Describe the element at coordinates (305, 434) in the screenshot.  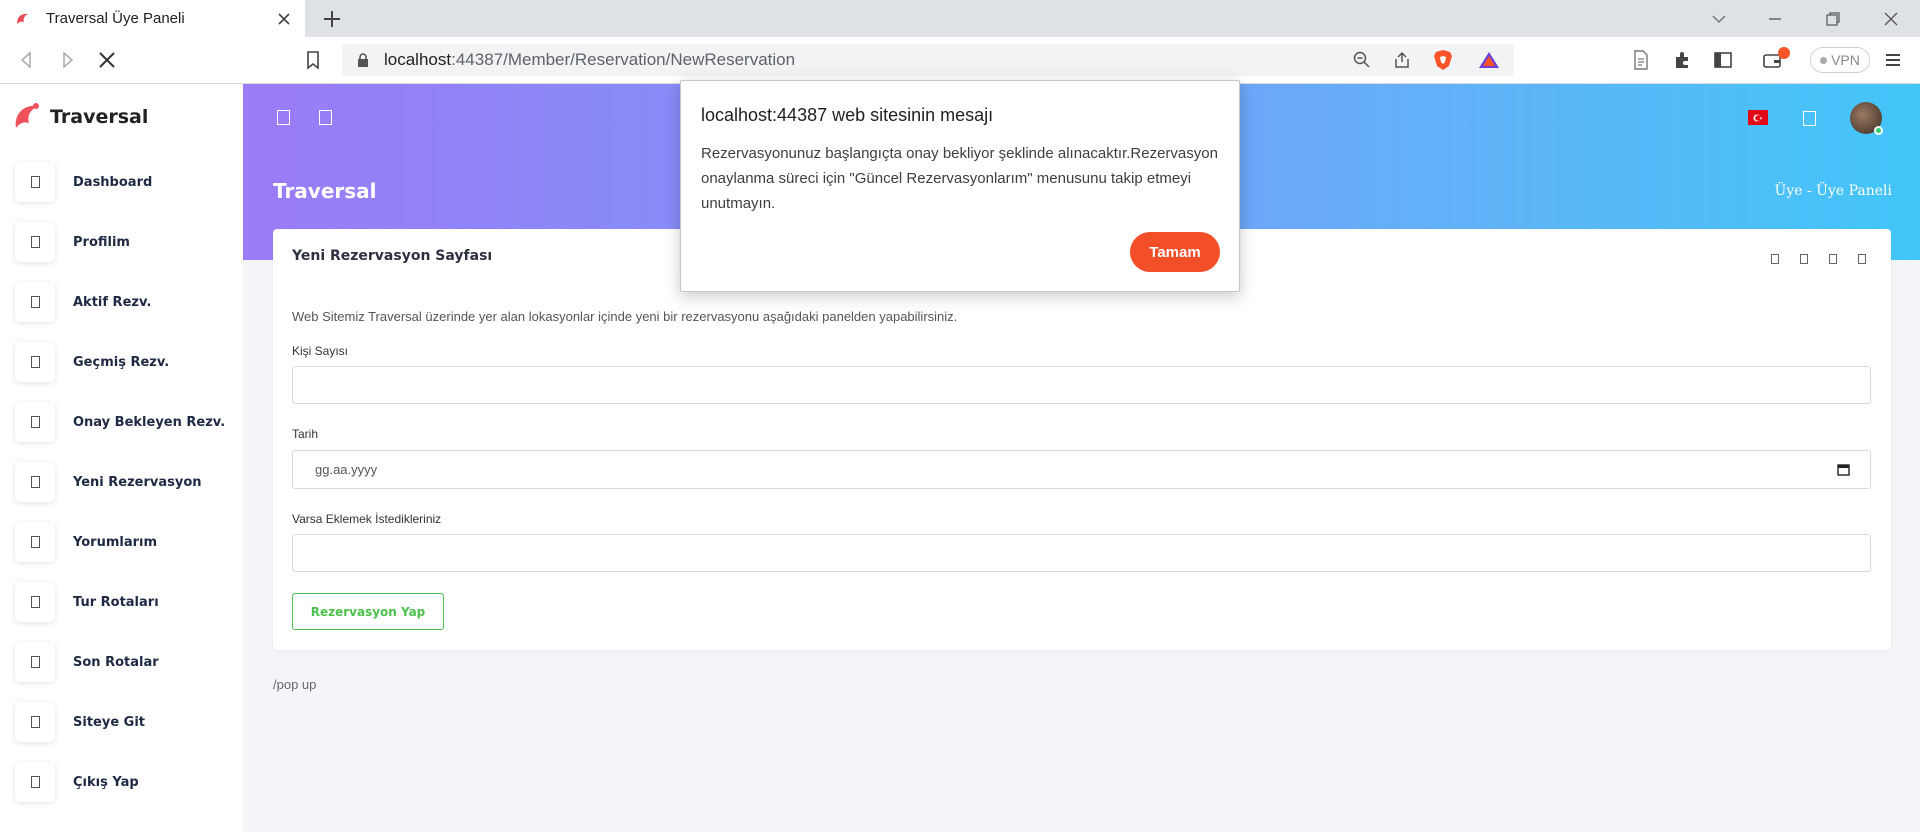
I see `date-label: Tarih` at that location.